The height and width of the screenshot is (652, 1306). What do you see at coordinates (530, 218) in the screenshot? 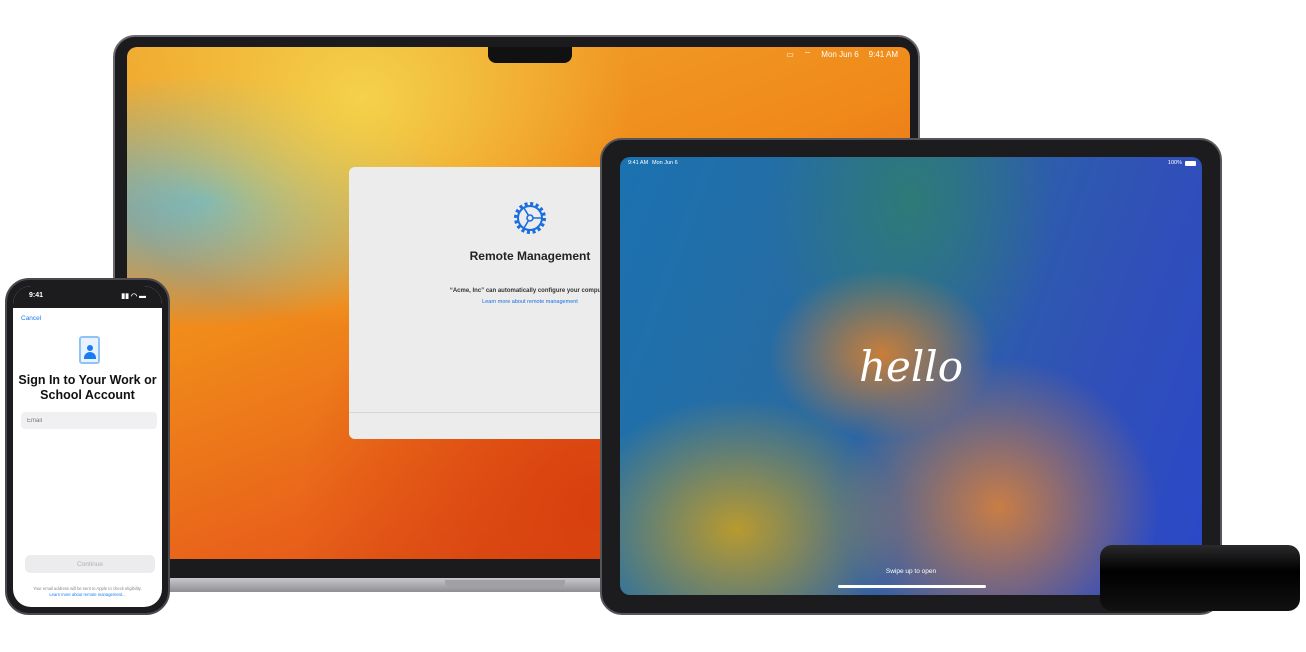
I see `gear-icon` at bounding box center [530, 218].